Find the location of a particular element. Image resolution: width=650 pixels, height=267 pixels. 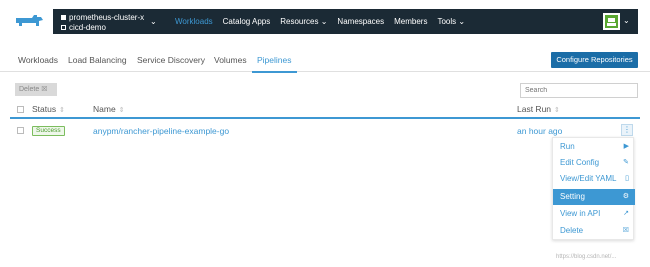

pipeline-name-link: anypm/rancher-pipeline-example-go is located at coordinates (161, 131).